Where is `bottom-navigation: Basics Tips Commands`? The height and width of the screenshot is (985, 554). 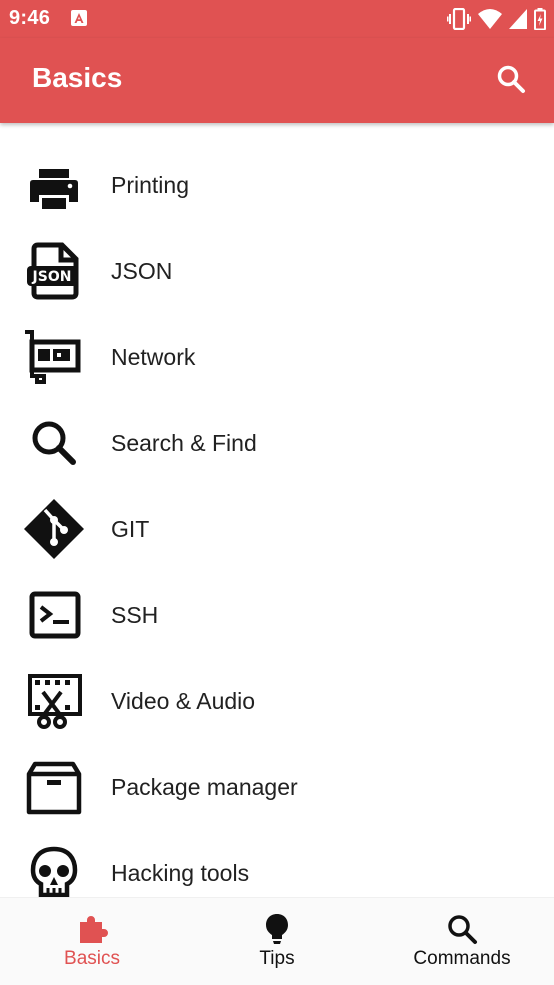
bottom-navigation: Basics Tips Commands is located at coordinates (277, 941).